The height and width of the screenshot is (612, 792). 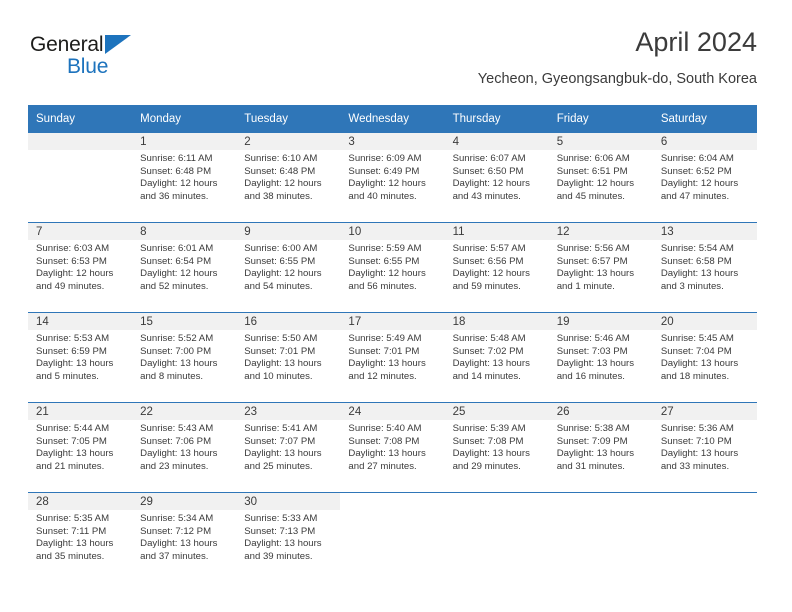 What do you see at coordinates (278, 286) in the screenshot?
I see `daylight-text-line2: and 54 minutes.` at bounding box center [278, 286].